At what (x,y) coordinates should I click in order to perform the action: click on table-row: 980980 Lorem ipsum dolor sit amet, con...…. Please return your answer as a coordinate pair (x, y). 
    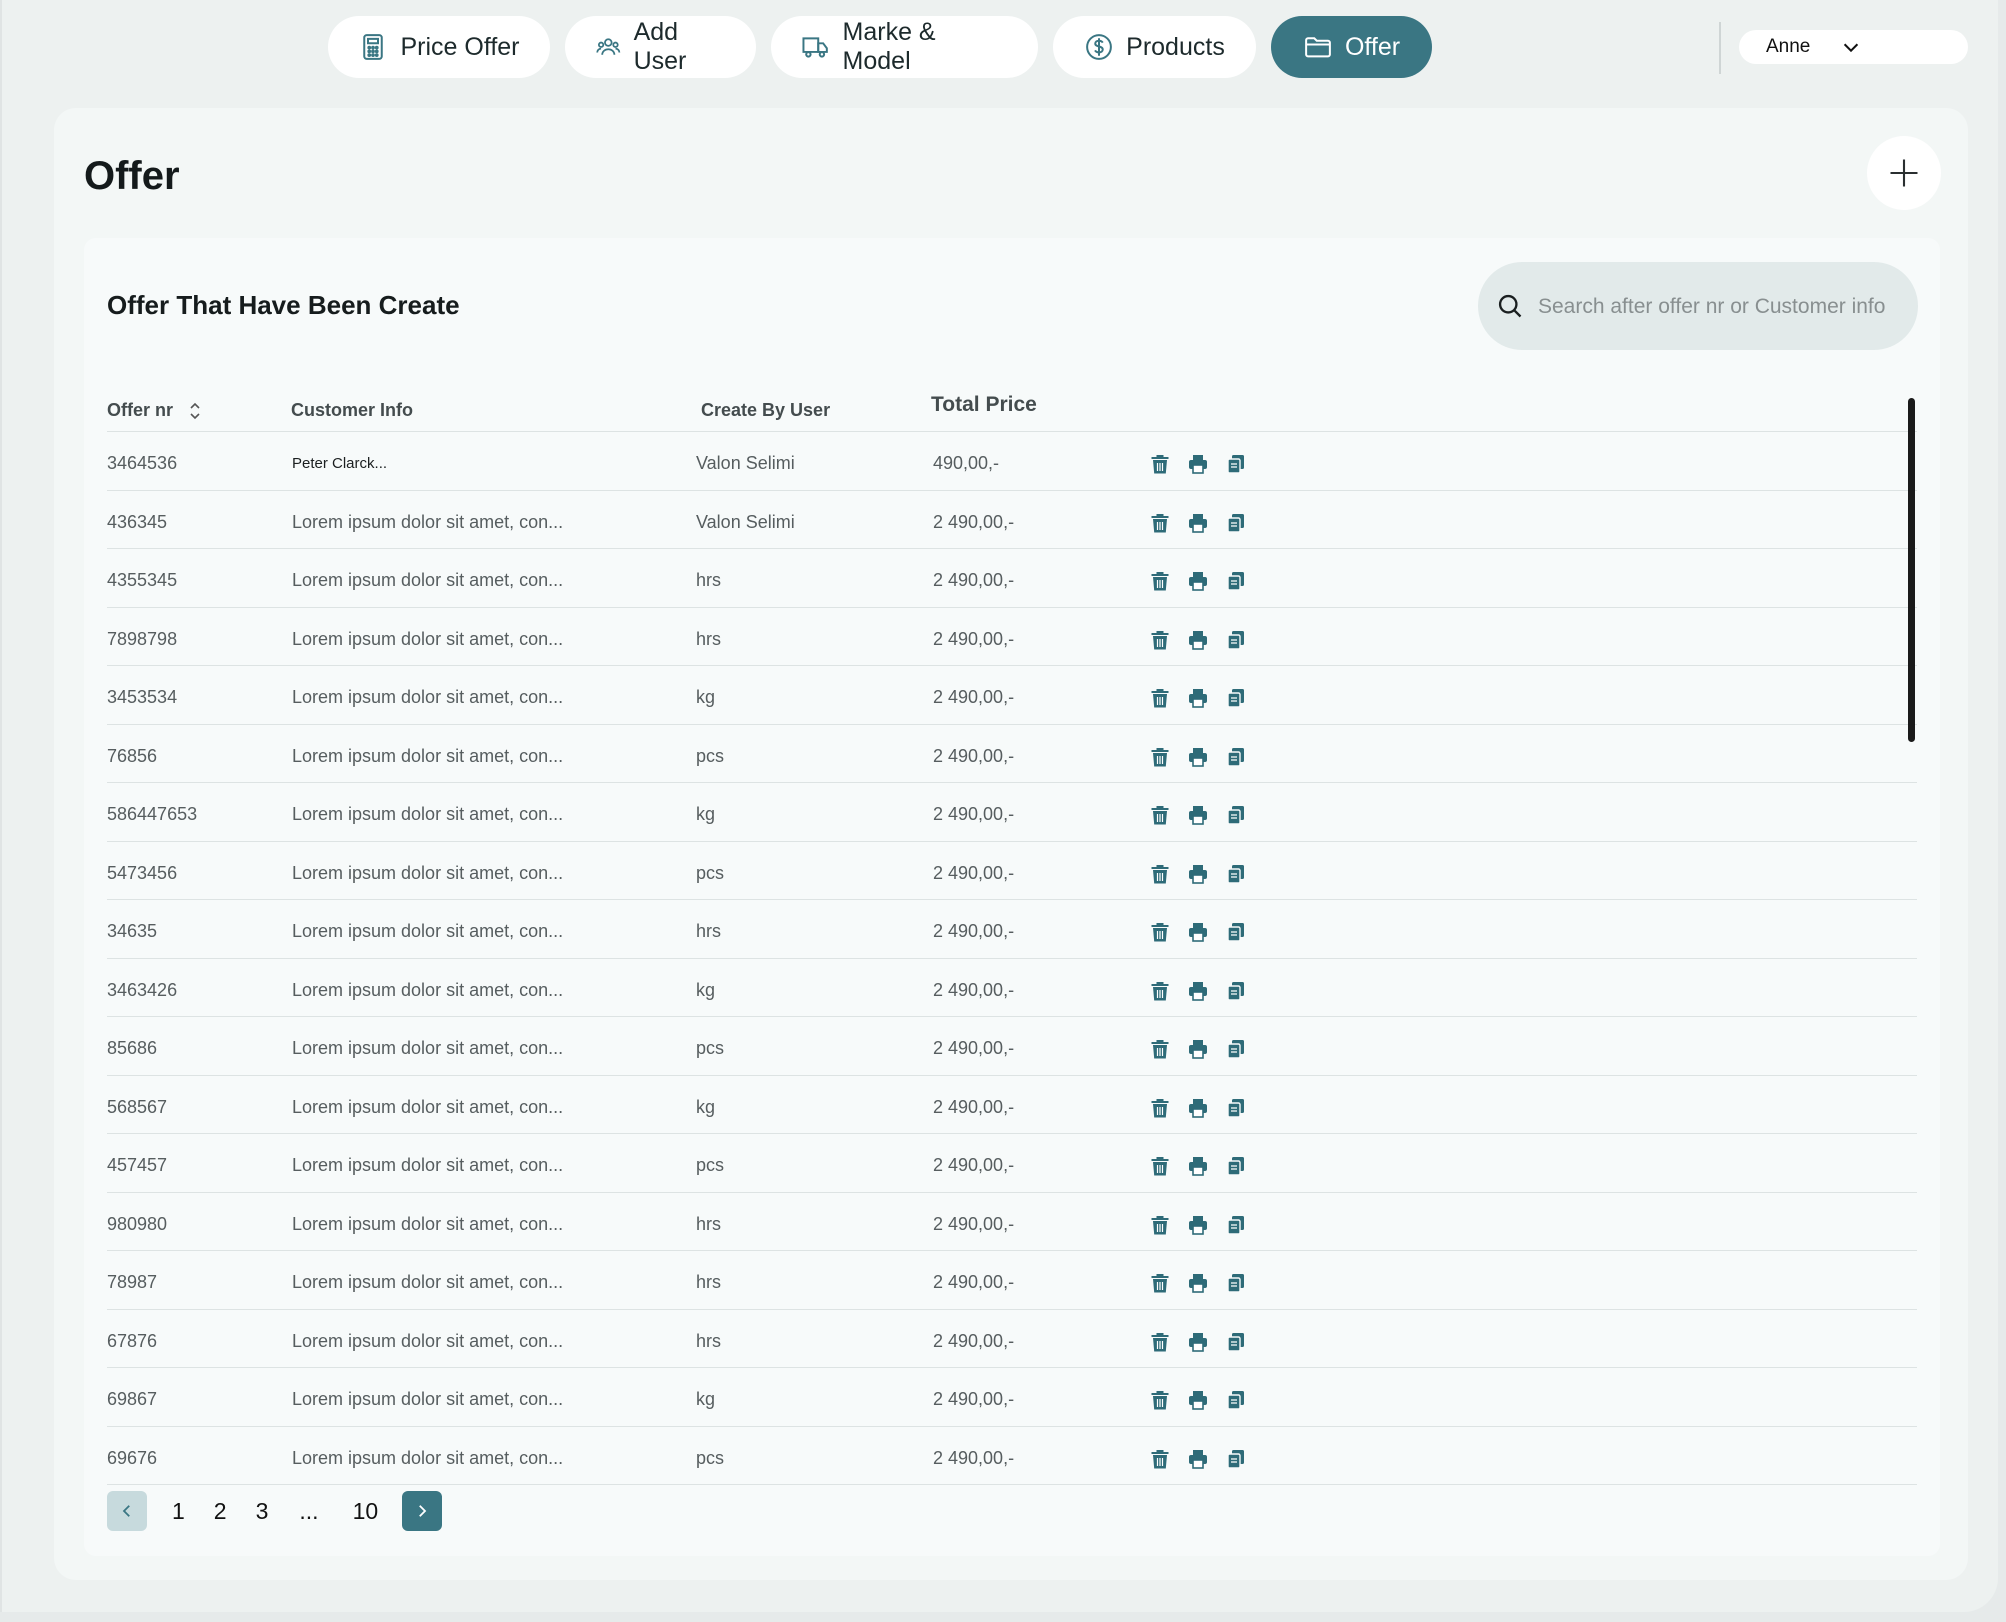
    Looking at the image, I should click on (1012, 1222).